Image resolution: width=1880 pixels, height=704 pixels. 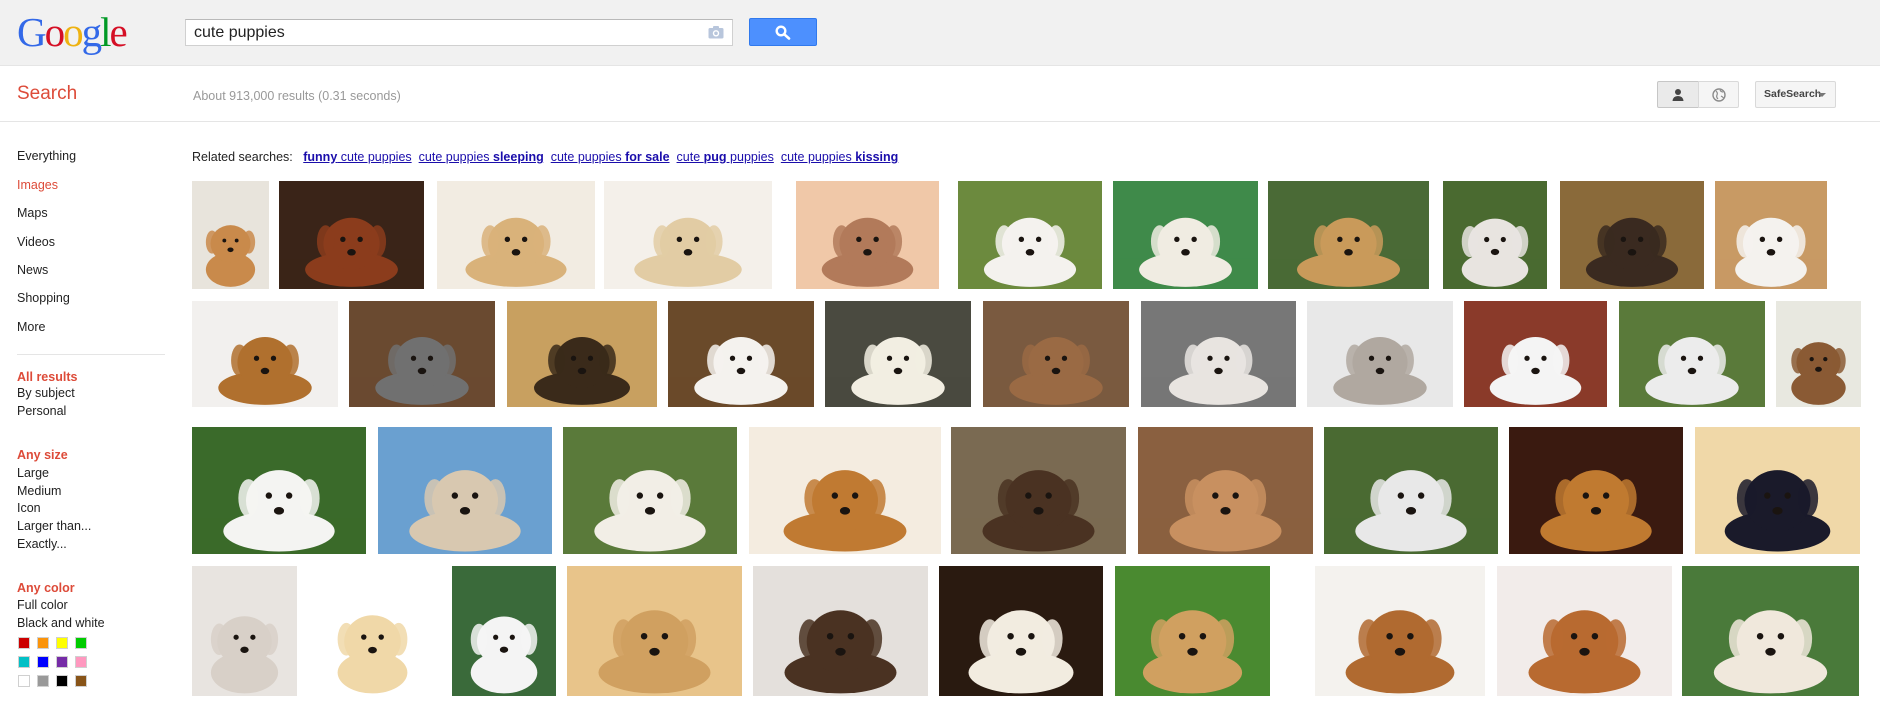 What do you see at coordinates (444, 32) in the screenshot?
I see `search-input` at bounding box center [444, 32].